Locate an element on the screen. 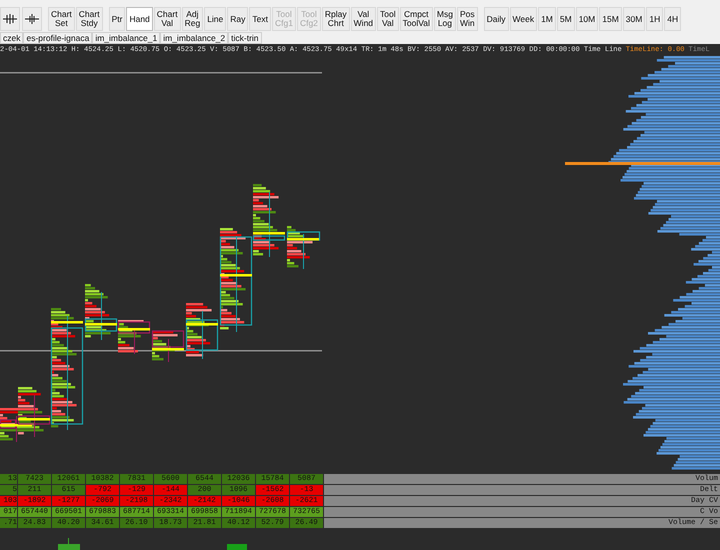 The image size is (720, 550). toolbar-button: Chart Val is located at coordinates (167, 19).